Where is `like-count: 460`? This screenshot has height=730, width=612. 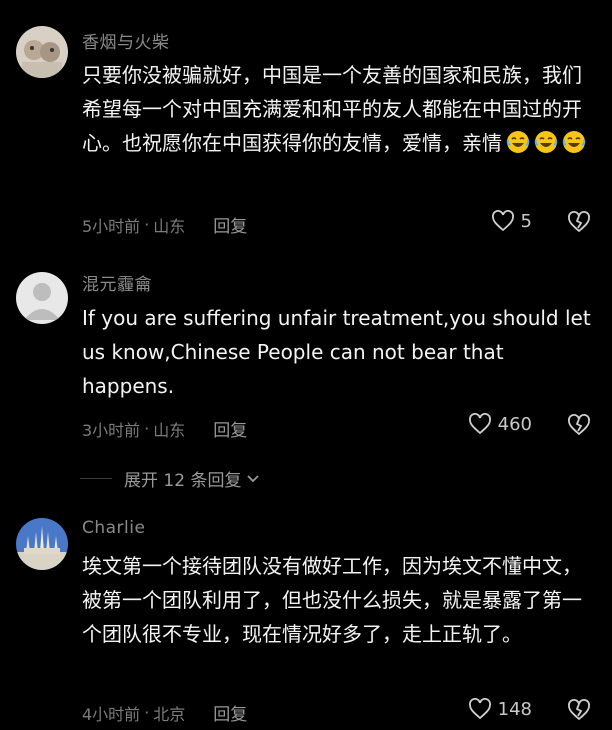 like-count: 460 is located at coordinates (514, 424).